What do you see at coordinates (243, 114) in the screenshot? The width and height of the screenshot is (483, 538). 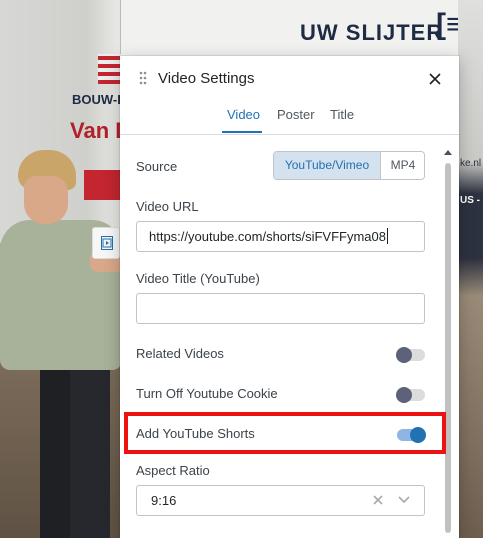 I see `tab-video: Video` at bounding box center [243, 114].